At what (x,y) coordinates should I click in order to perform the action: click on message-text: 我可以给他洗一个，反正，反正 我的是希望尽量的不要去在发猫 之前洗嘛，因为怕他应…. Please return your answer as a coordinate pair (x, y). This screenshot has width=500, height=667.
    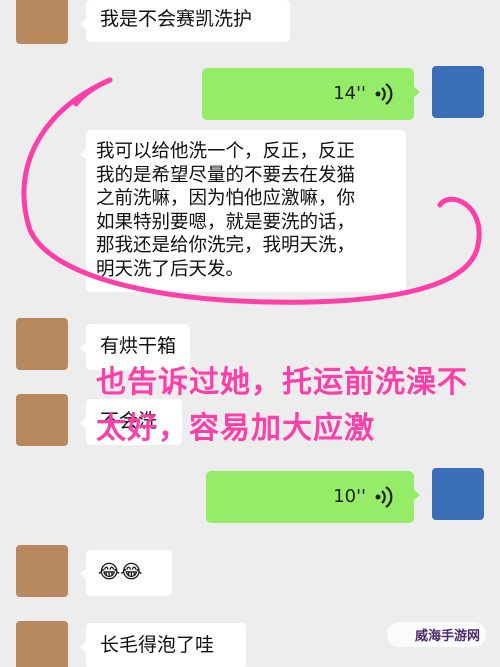
    Looking at the image, I should click on (226, 210).